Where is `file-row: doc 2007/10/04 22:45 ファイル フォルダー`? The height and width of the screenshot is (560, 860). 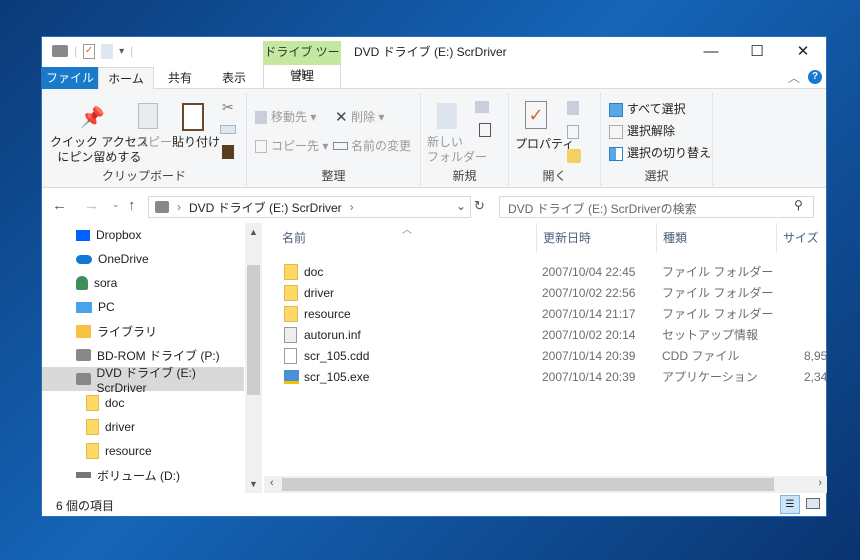
file-row: doc 2007/10/04 22:45 ファイル フォルダー is located at coordinates (545, 271).